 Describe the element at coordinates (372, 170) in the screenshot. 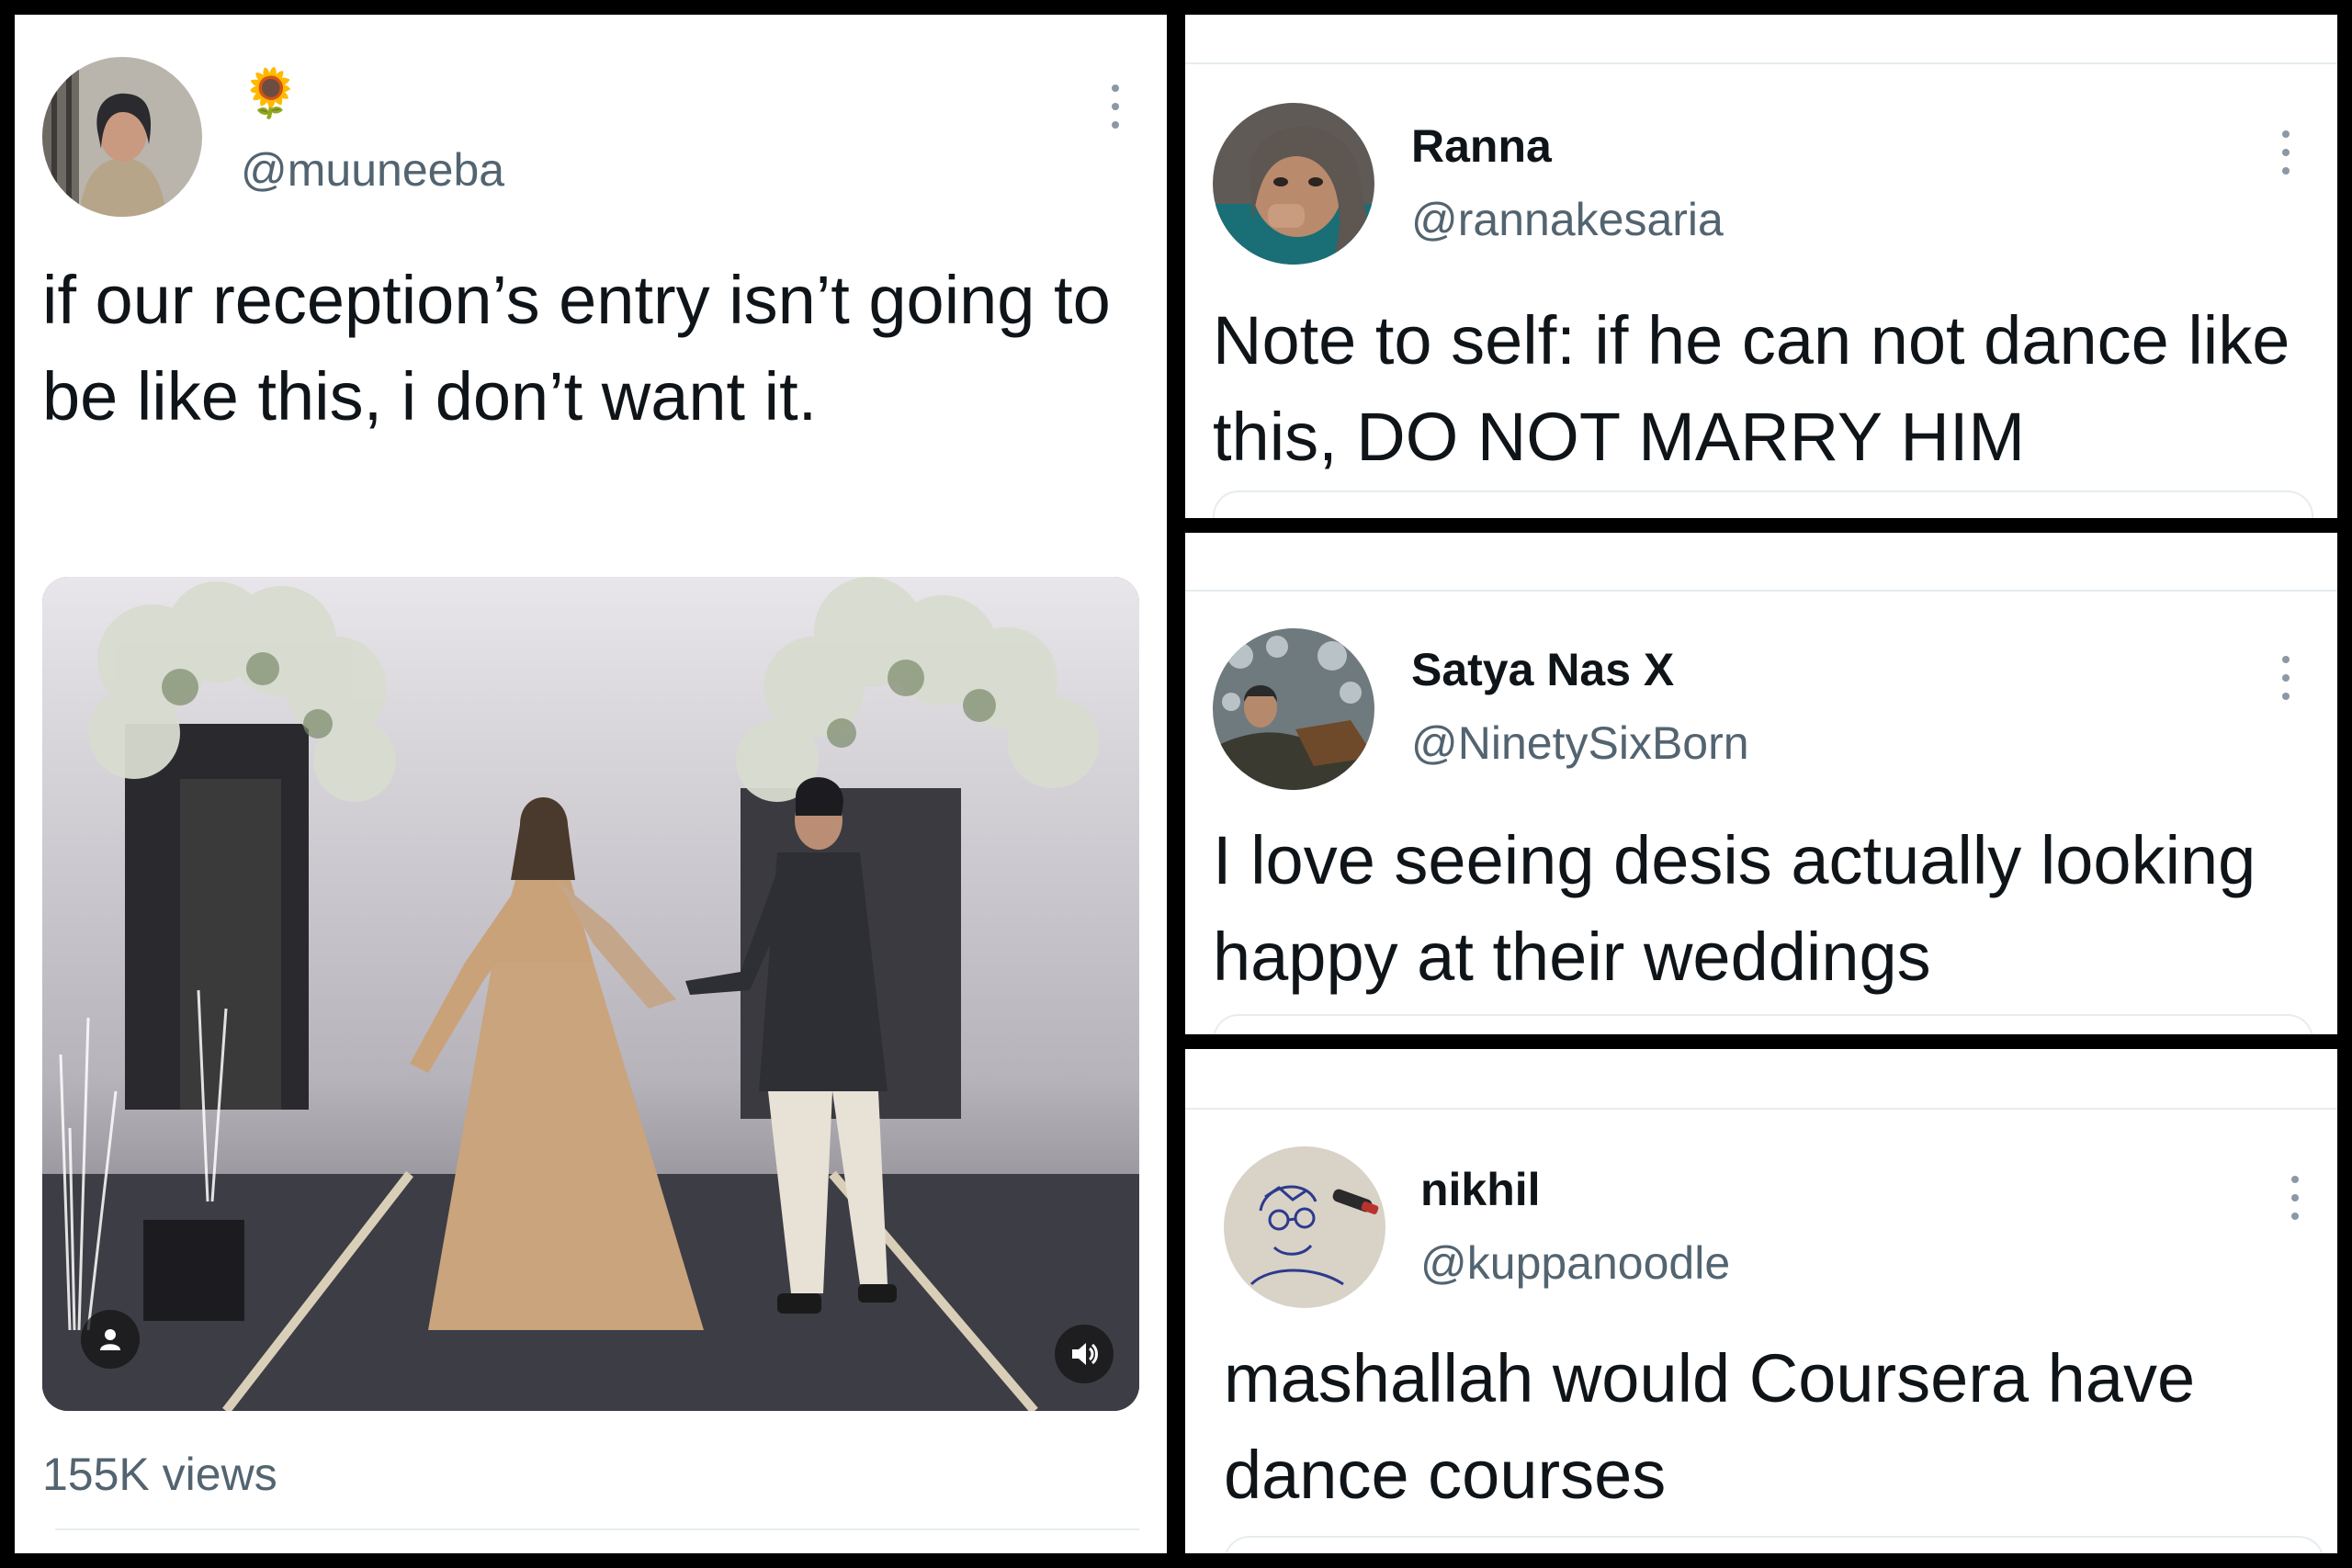

I see `user-handle: @muuneeba` at that location.